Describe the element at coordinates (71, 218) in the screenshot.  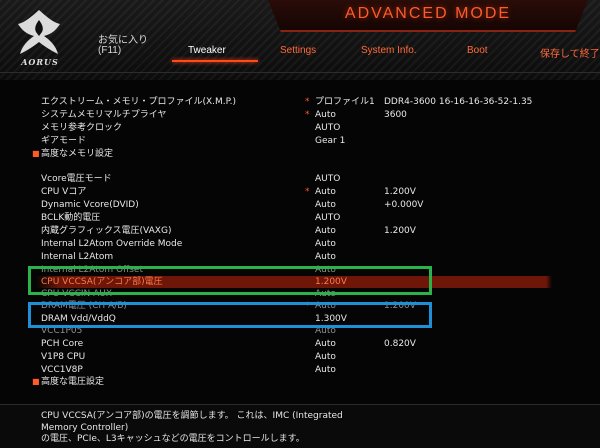
I see `setting-label: BCLK動的電圧` at that location.